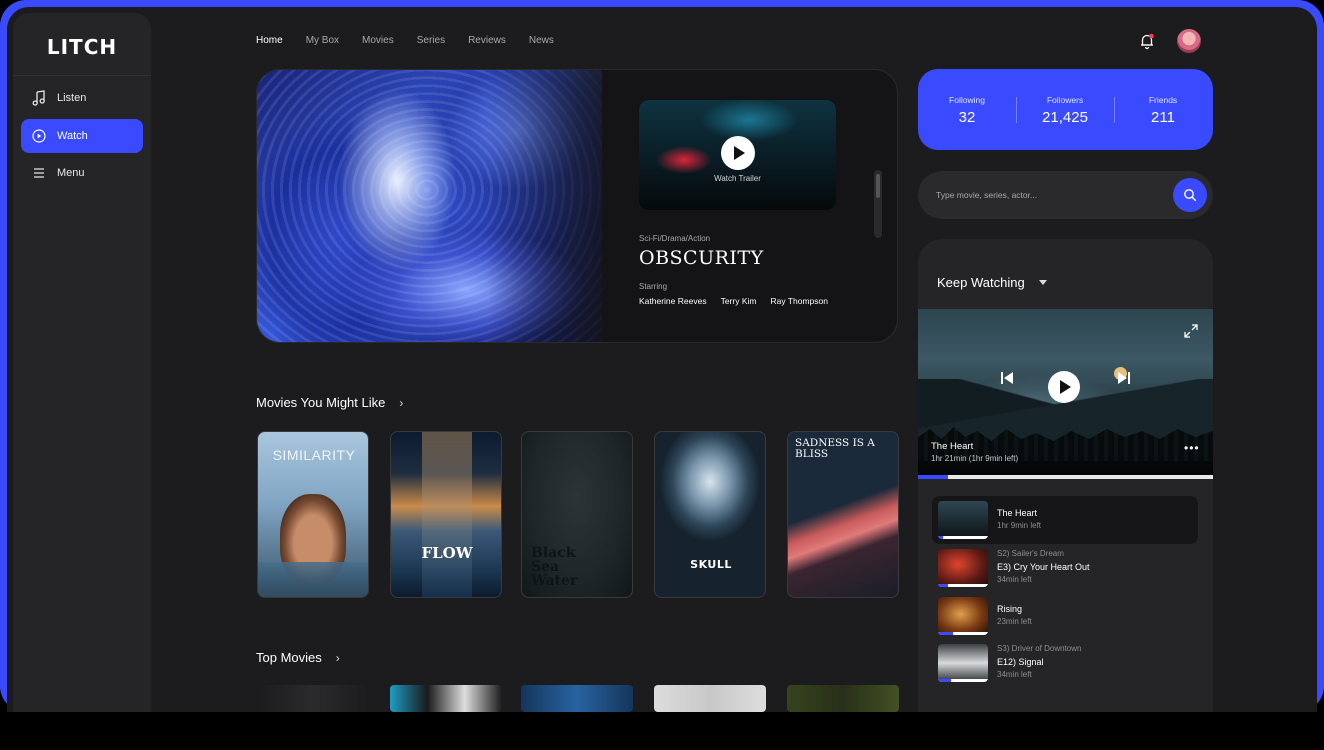  I want to click on search-icon, so click(1190, 195).